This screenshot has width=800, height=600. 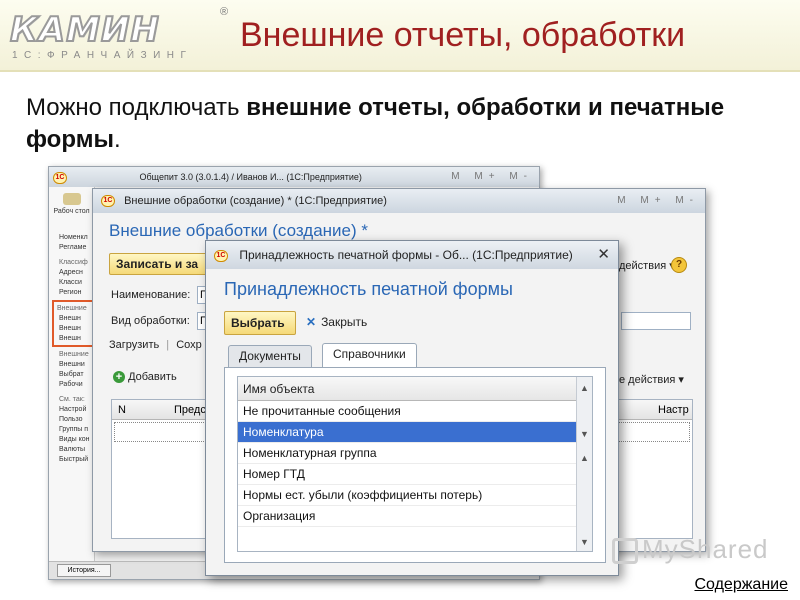 I want to click on nav-item: Быстрый, so click(x=71, y=460).